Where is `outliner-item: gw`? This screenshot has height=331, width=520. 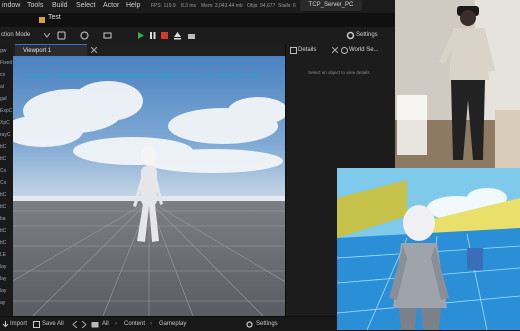
outliner-item: gw is located at coordinates (6, 51).